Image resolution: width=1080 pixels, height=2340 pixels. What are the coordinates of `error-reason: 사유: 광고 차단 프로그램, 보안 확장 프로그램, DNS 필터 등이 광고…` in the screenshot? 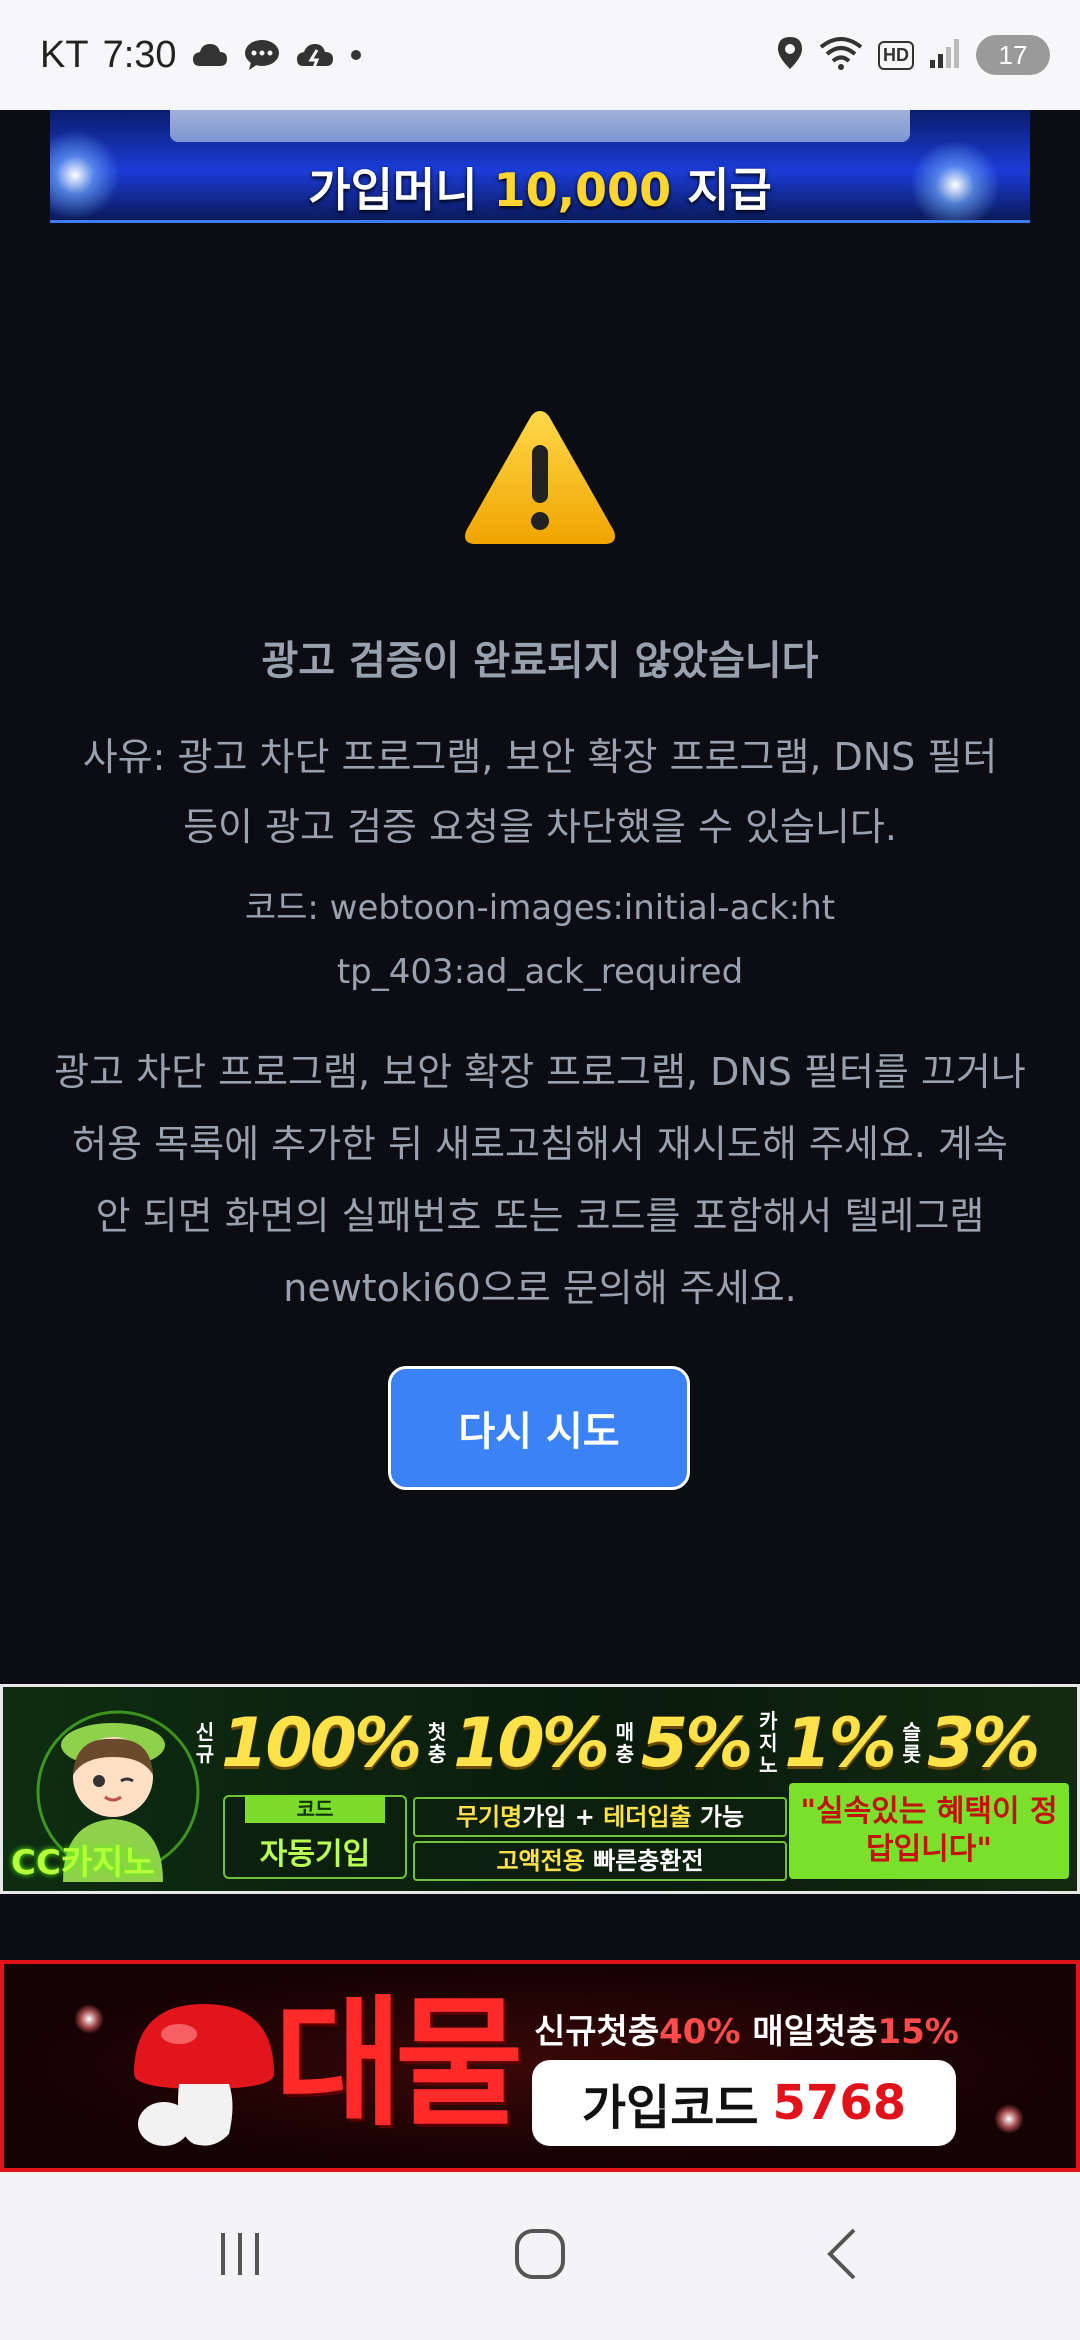 It's located at (540, 792).